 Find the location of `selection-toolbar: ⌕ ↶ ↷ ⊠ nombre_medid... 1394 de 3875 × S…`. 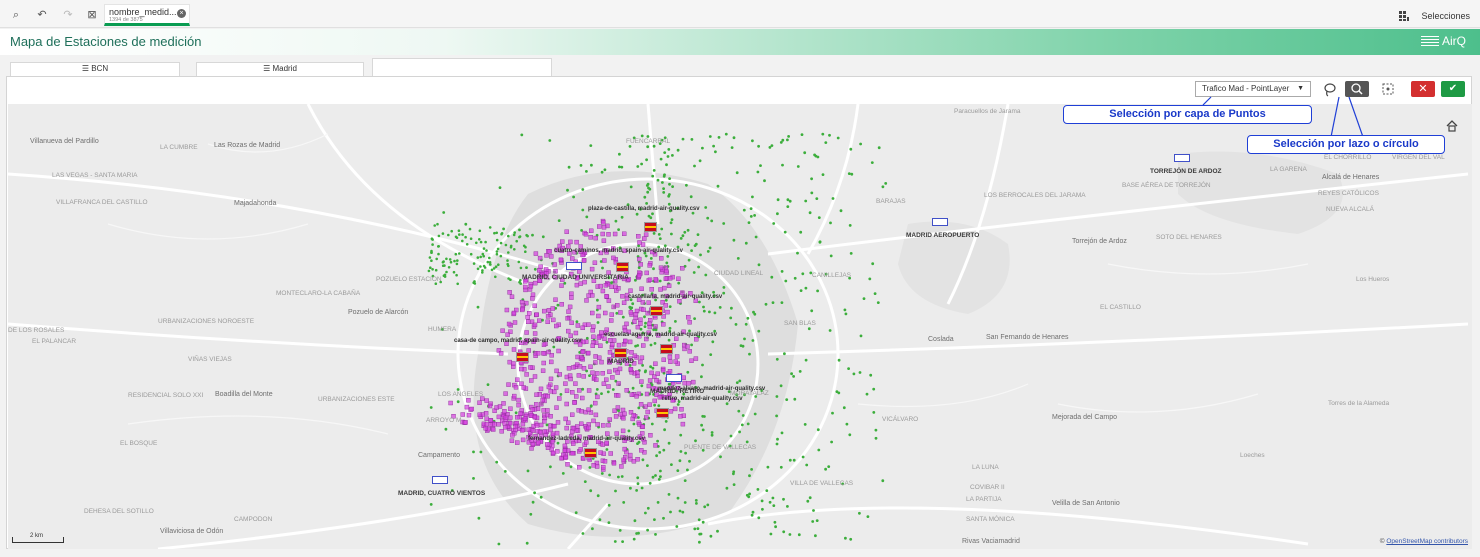

selection-toolbar: ⌕ ↶ ↷ ⊠ nombre_medid... 1394 de 3875 × S… is located at coordinates (740, 14).